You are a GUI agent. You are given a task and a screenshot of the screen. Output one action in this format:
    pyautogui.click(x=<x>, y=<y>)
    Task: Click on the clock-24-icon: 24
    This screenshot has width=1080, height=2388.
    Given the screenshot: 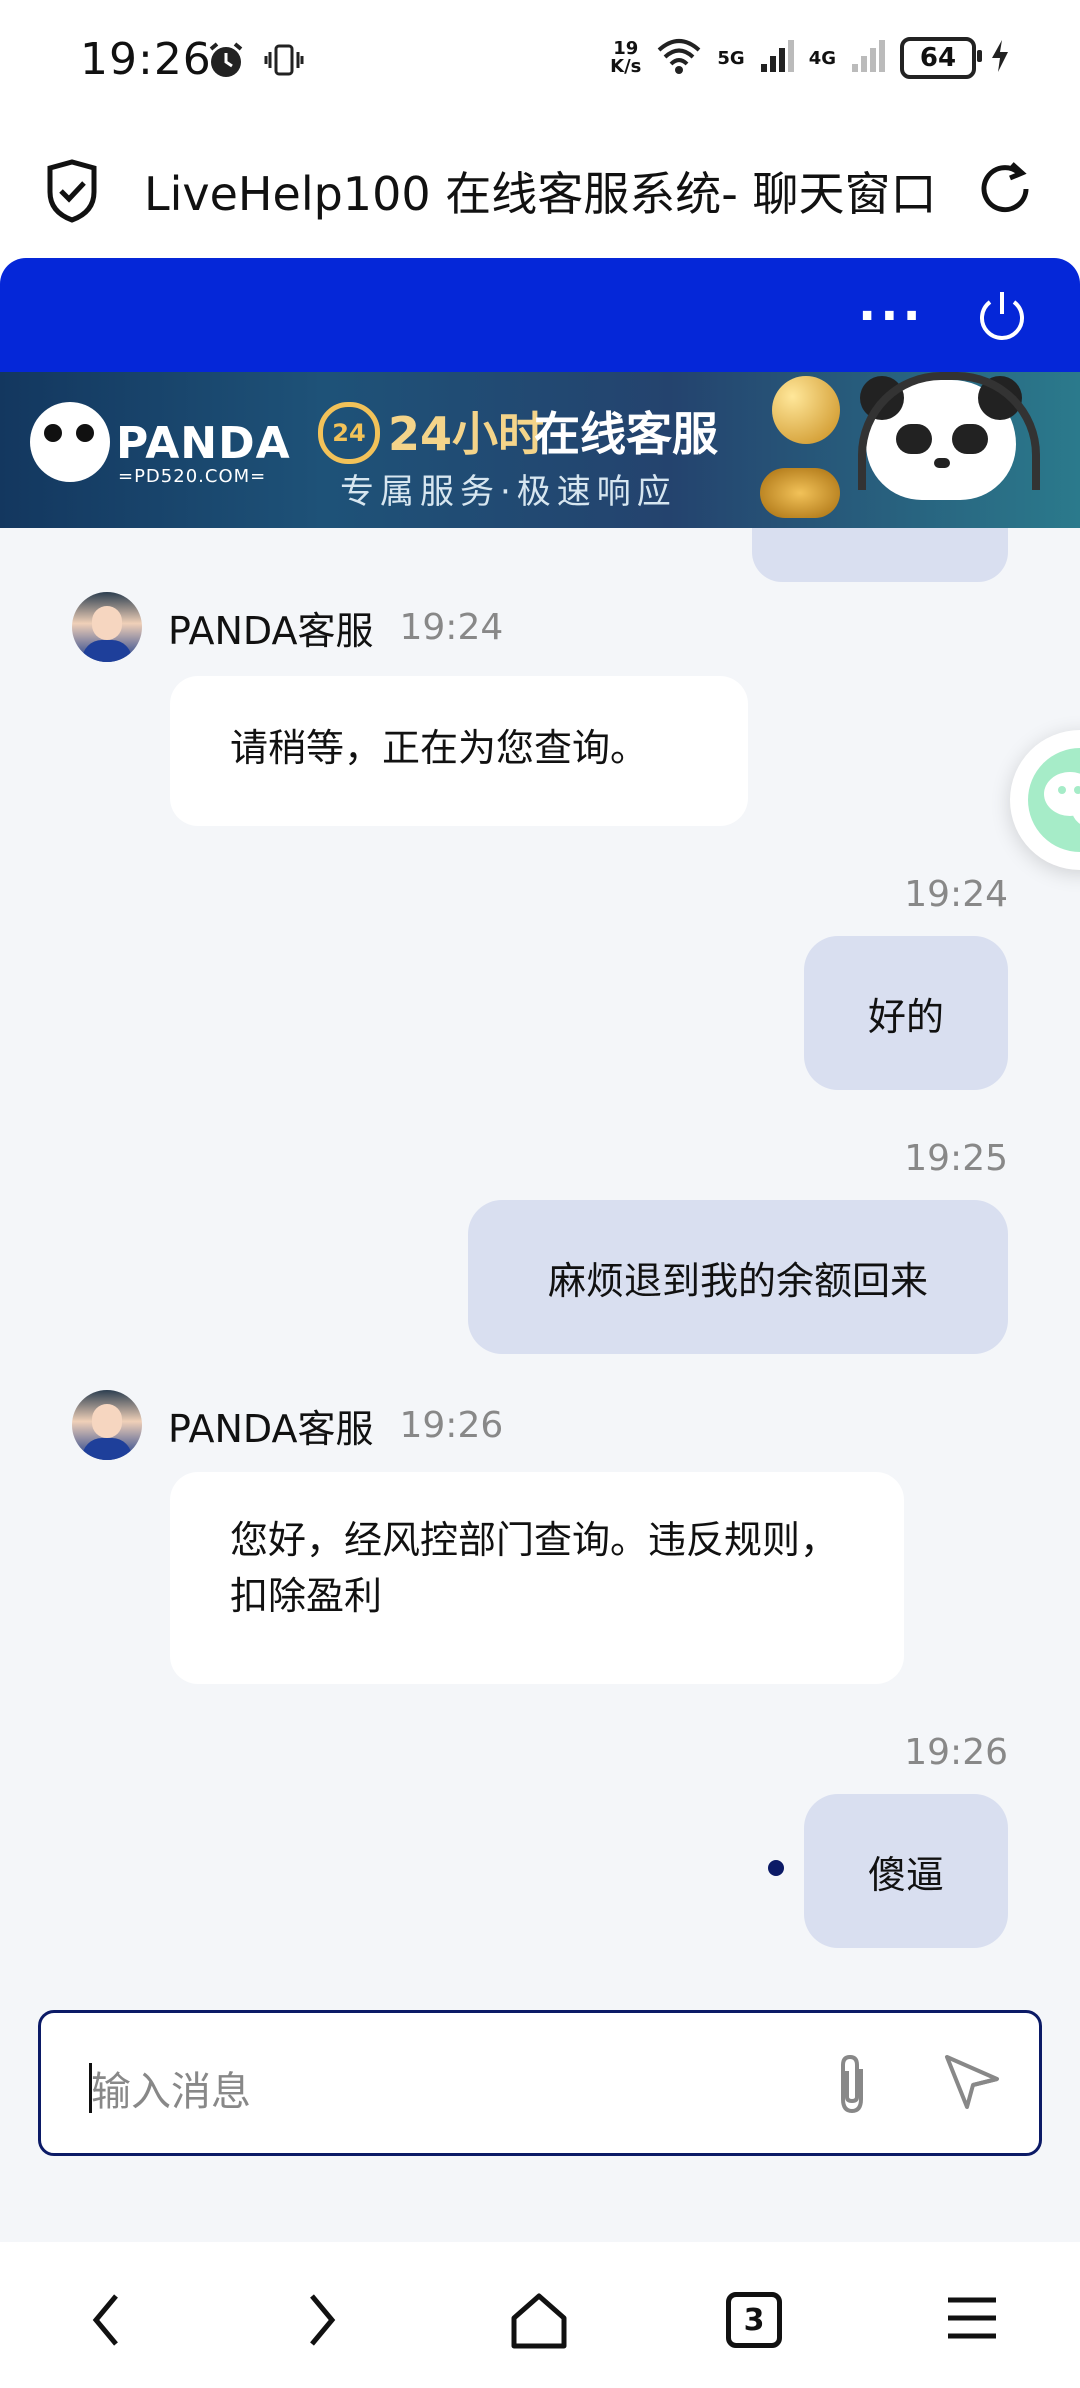 What is the action you would take?
    pyautogui.click(x=349, y=433)
    